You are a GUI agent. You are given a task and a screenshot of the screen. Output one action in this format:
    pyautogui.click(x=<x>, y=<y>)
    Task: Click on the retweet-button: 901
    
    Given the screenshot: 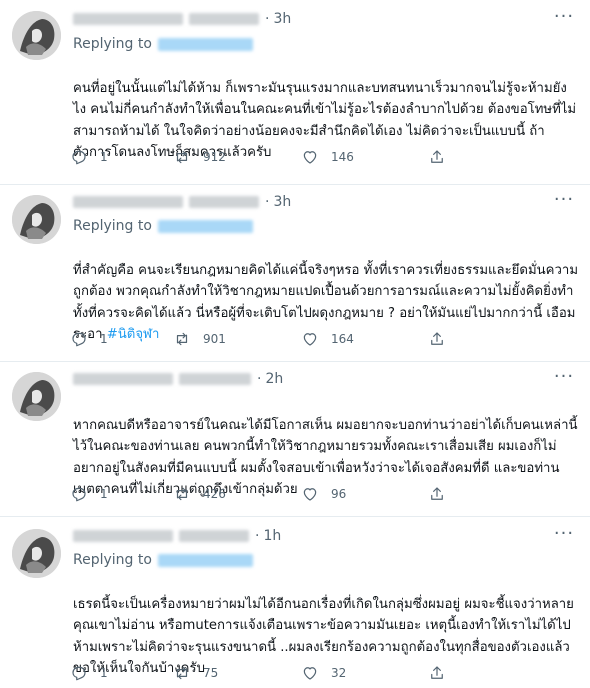 What is the action you would take?
    pyautogui.click(x=237, y=339)
    